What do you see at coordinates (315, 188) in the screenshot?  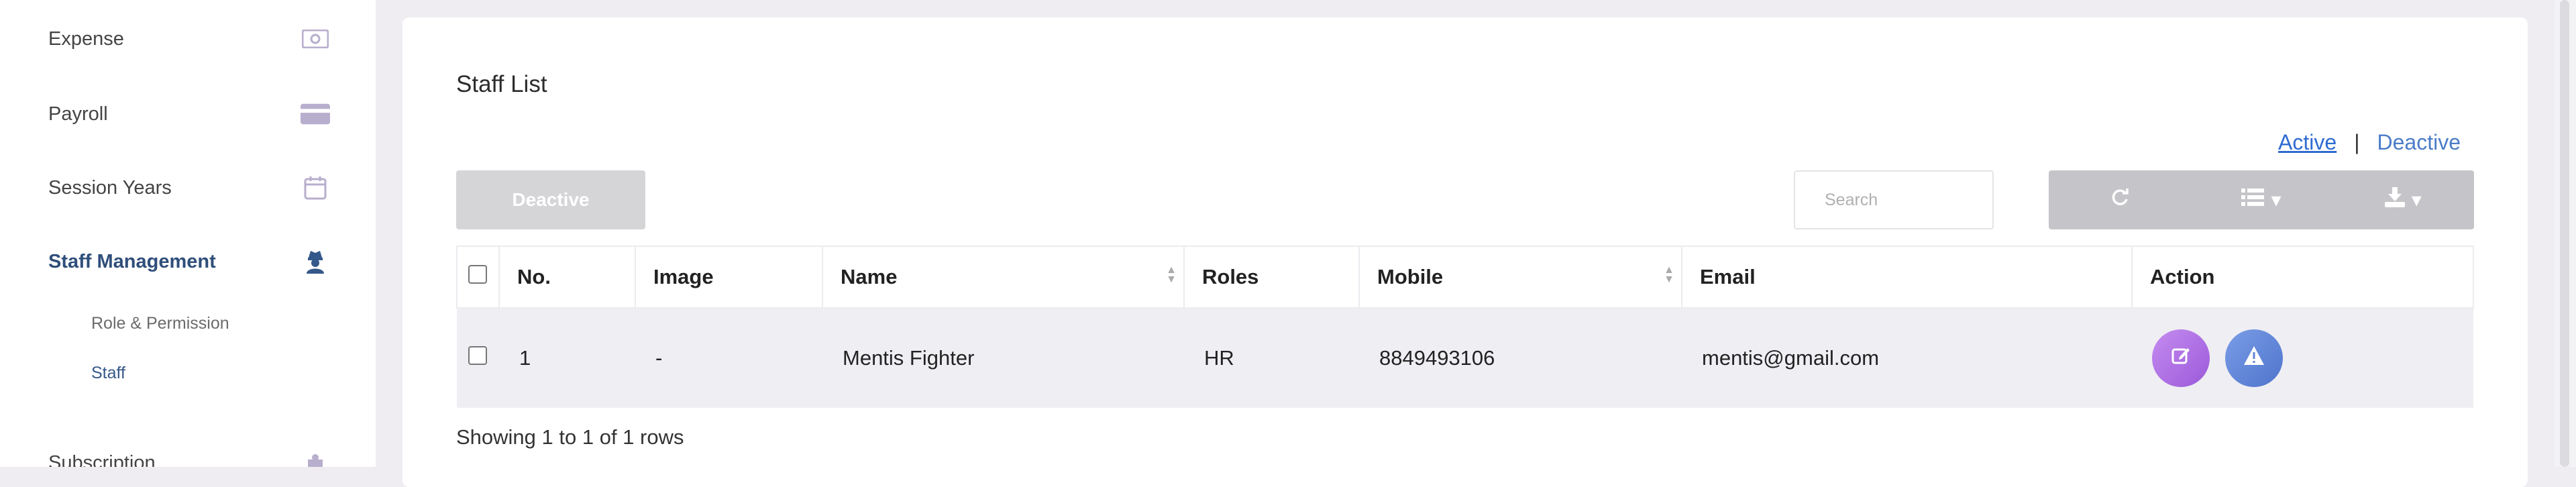 I see `calendar-icon` at bounding box center [315, 188].